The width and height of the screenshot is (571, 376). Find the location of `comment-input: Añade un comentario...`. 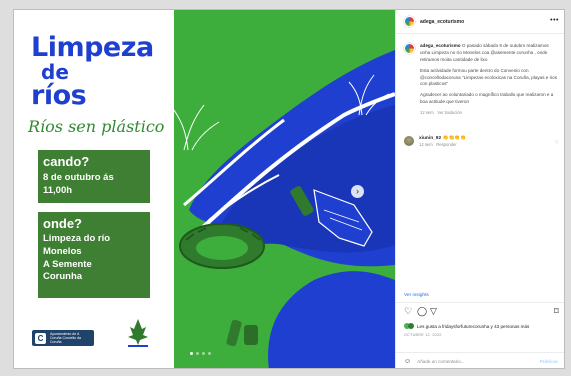

comment-input: Añade un comentario... is located at coordinates (478, 361).